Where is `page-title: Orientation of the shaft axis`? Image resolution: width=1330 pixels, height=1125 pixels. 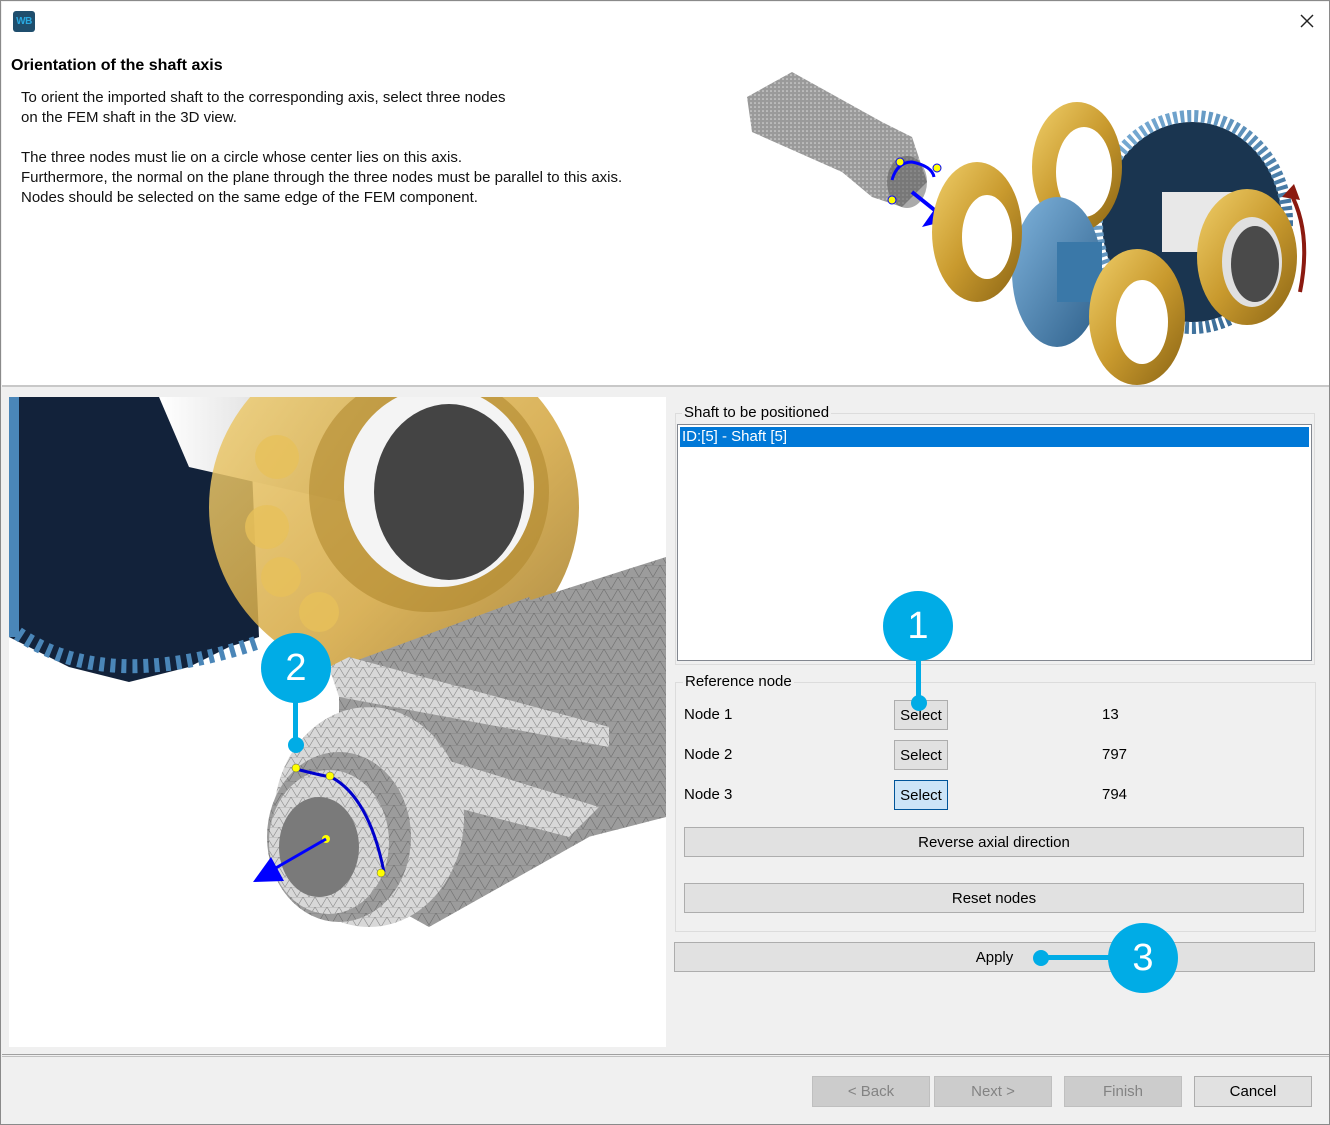
page-title: Orientation of the shaft axis is located at coordinates (117, 65).